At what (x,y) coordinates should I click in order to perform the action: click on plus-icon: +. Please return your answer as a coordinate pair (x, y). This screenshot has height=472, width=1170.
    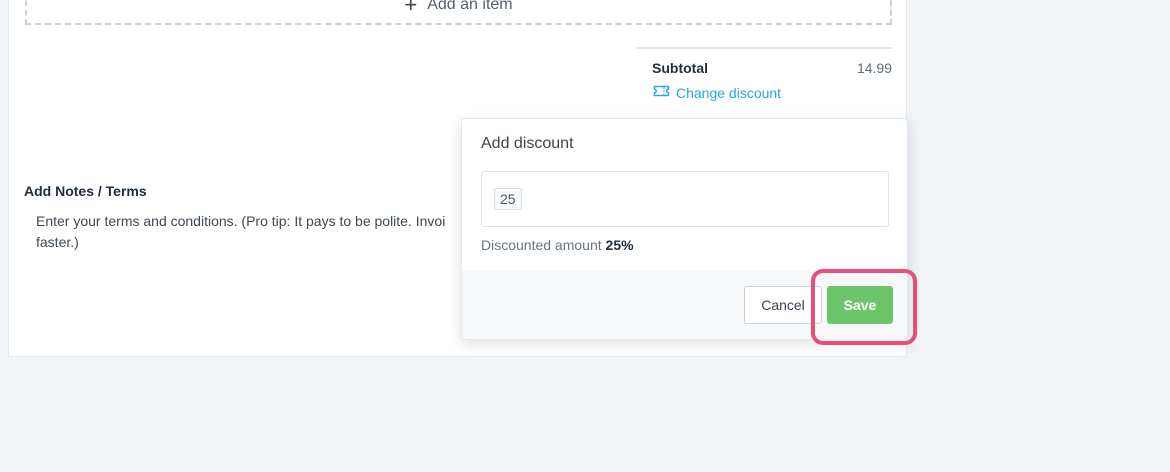
    Looking at the image, I should click on (411, 8).